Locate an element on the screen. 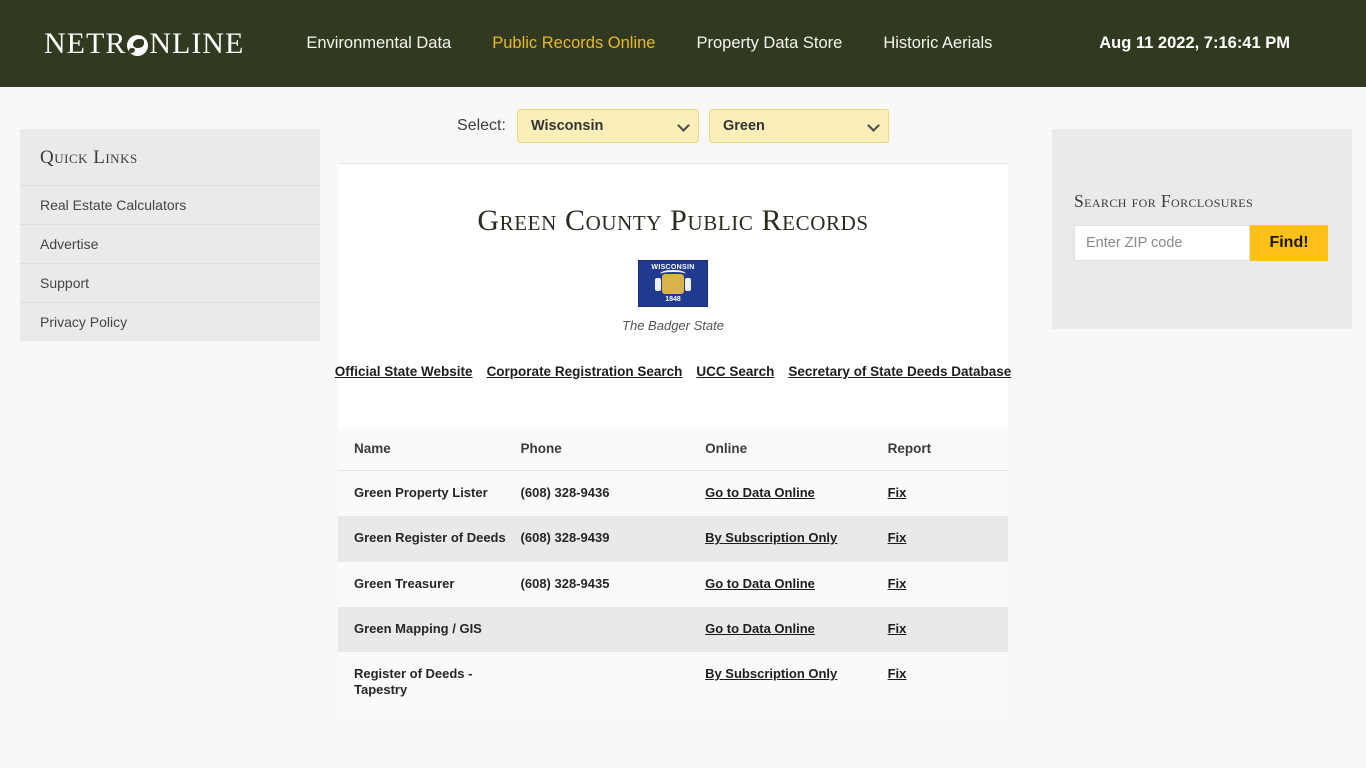 Image resolution: width=1366 pixels, height=768 pixels. select-label: Select: is located at coordinates (481, 125).